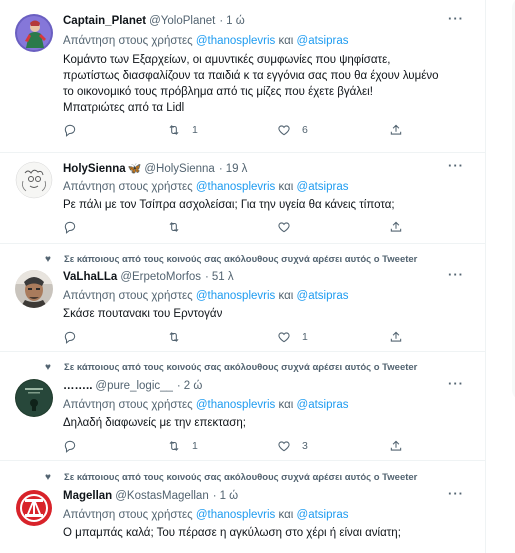 This screenshot has width=515, height=553. I want to click on user-handle: @YoloPlanet, so click(182, 21).